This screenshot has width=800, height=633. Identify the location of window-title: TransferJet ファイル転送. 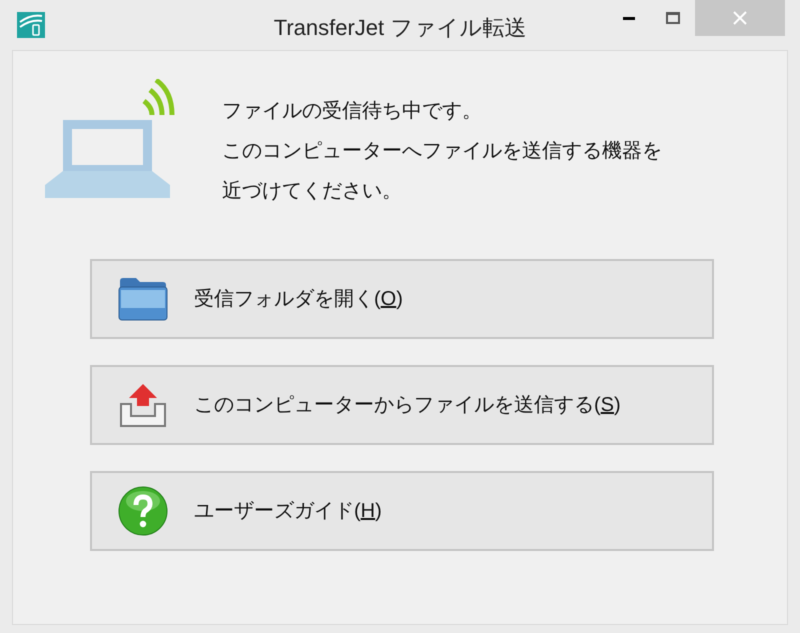
(400, 28).